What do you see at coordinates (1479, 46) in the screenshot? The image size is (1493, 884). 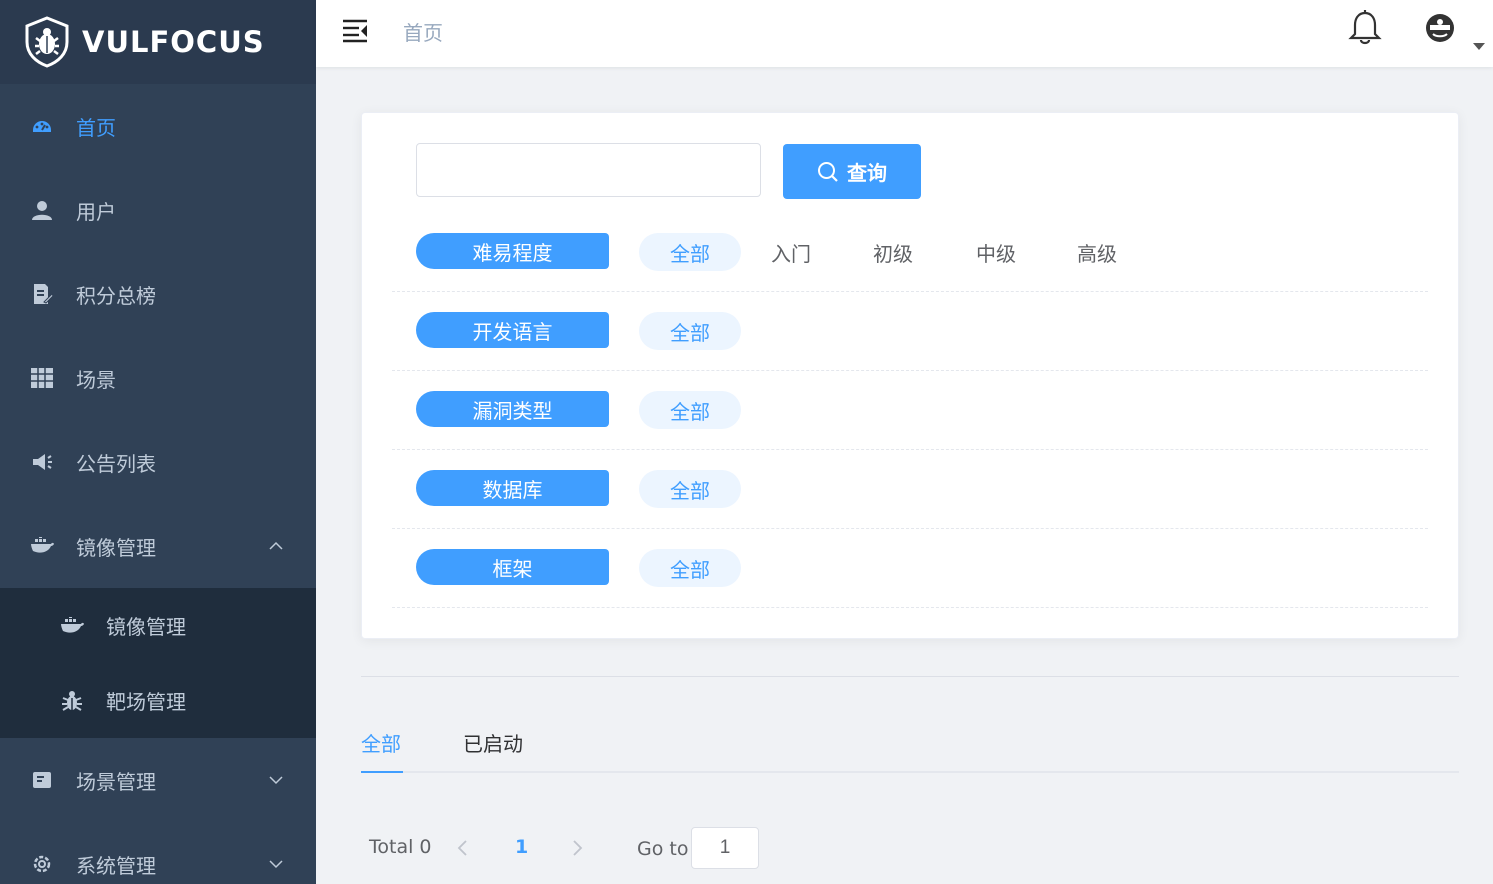 I see `caret-down-icon` at bounding box center [1479, 46].